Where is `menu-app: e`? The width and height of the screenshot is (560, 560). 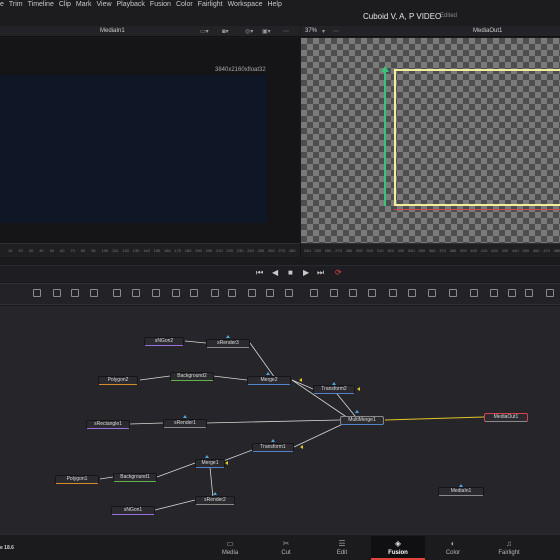 menu-app: e is located at coordinates (2, 4).